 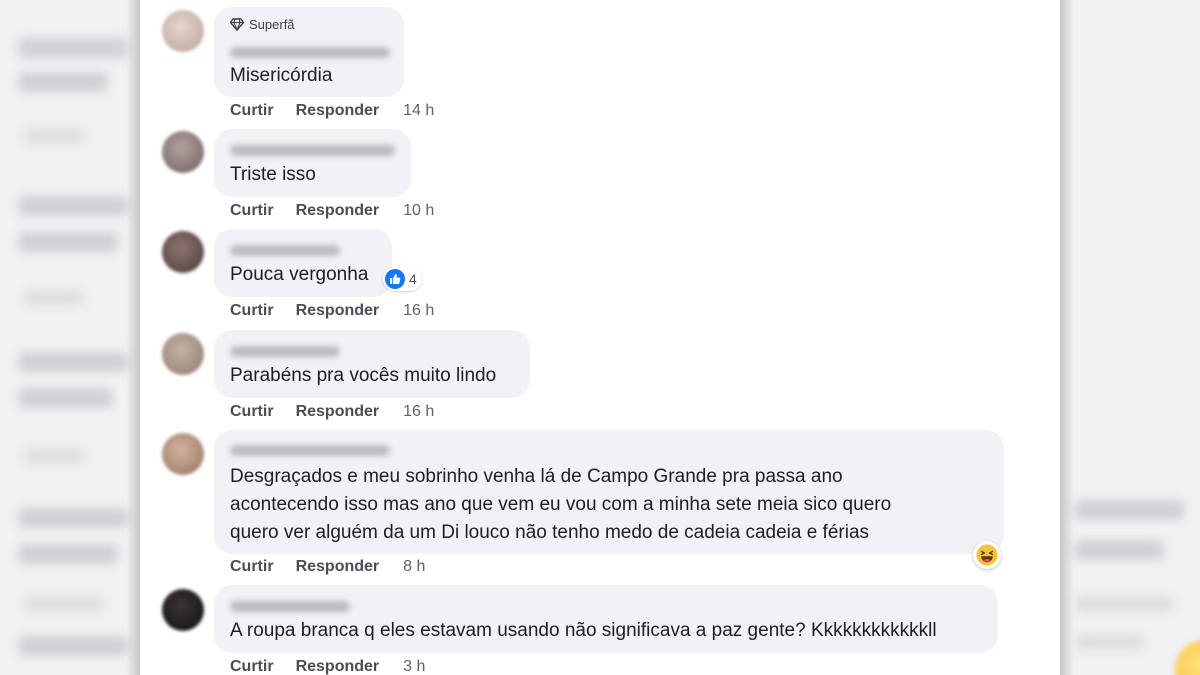 What do you see at coordinates (70, 337) in the screenshot?
I see `background-left-panel` at bounding box center [70, 337].